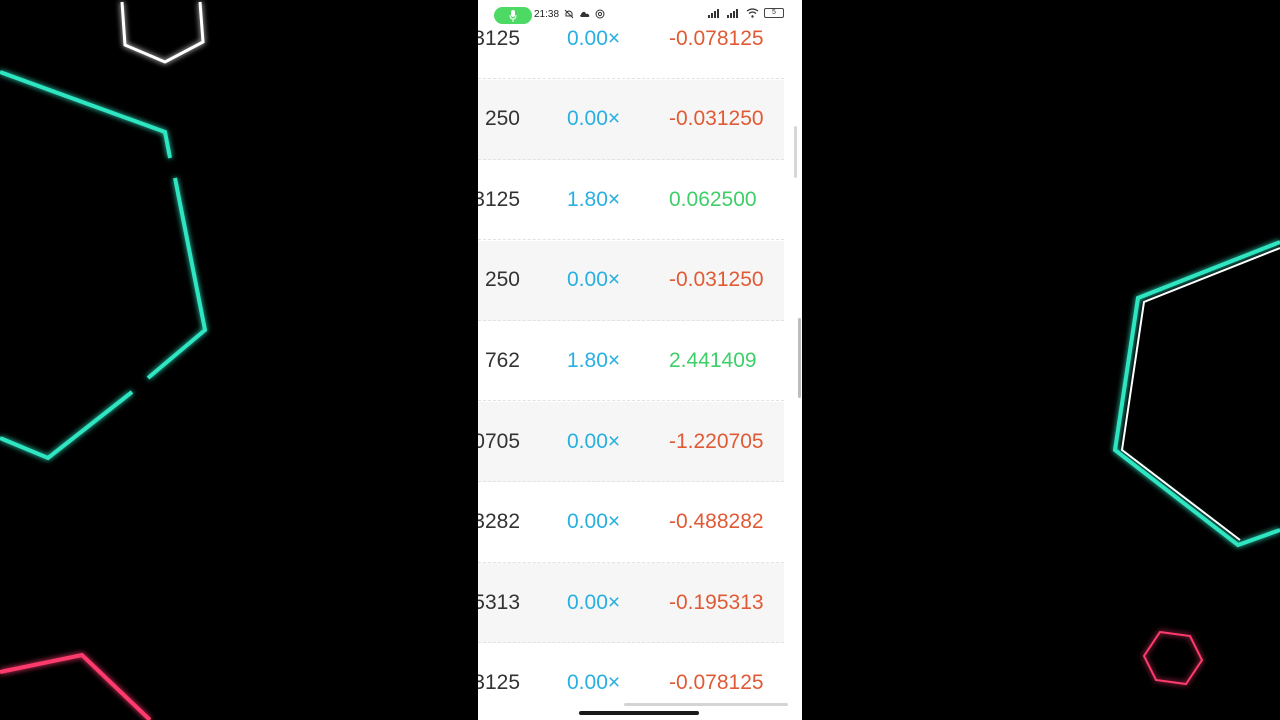 The width and height of the screenshot is (1280, 720). What do you see at coordinates (1173, 658) in the screenshot?
I see `hexagon-small-pink-right` at bounding box center [1173, 658].